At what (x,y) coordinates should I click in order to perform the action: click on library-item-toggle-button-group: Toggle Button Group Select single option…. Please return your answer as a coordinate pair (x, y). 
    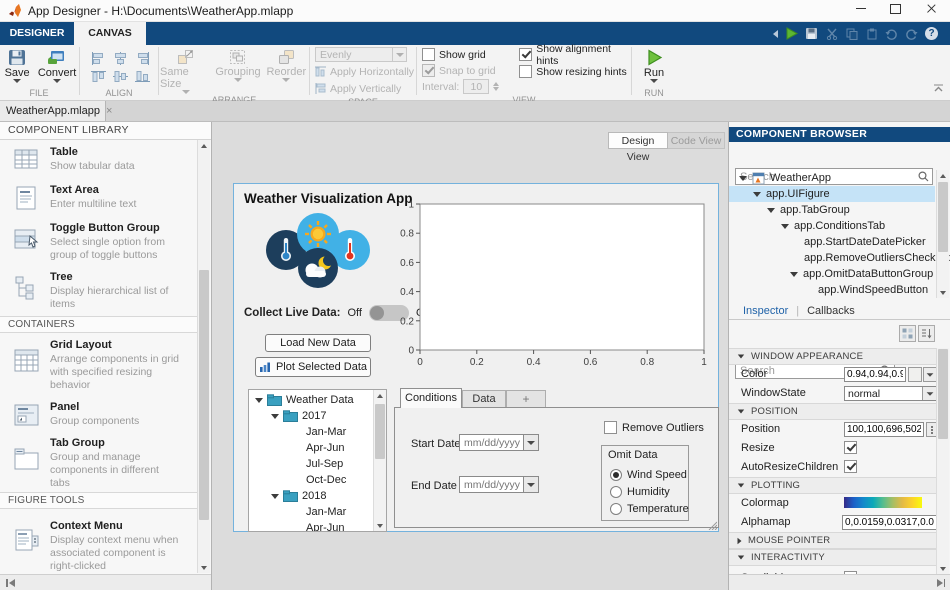
    Looking at the image, I should click on (98, 242).